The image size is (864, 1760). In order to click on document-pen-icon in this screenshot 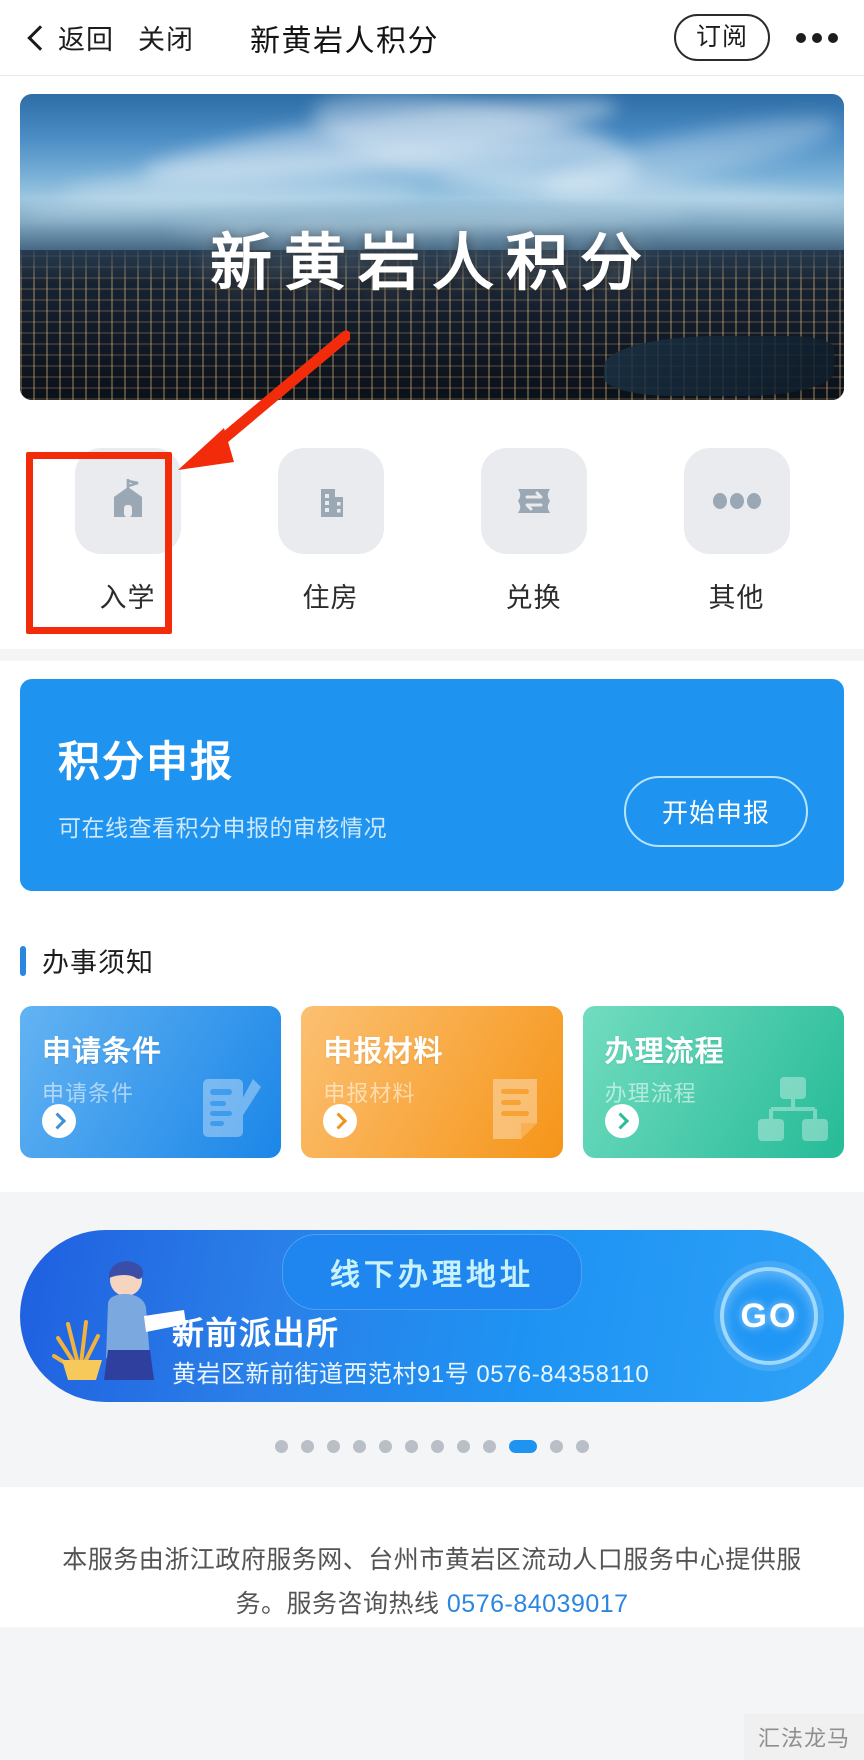, I will do `click(234, 1112)`.